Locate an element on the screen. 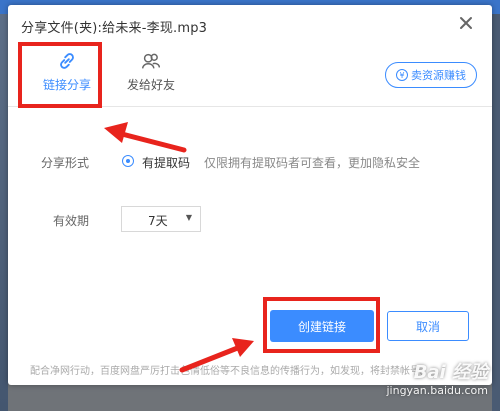  watermark-url: jingyan.baidu.com is located at coordinates (437, 390).